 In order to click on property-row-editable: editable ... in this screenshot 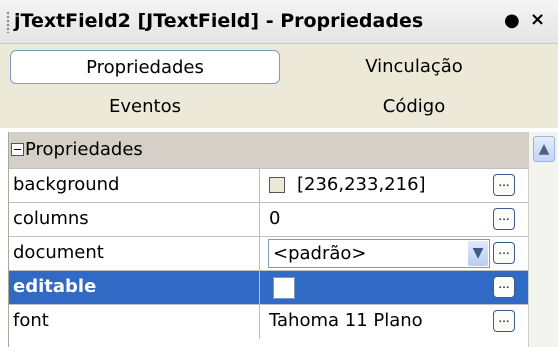, I will do `click(269, 287)`.